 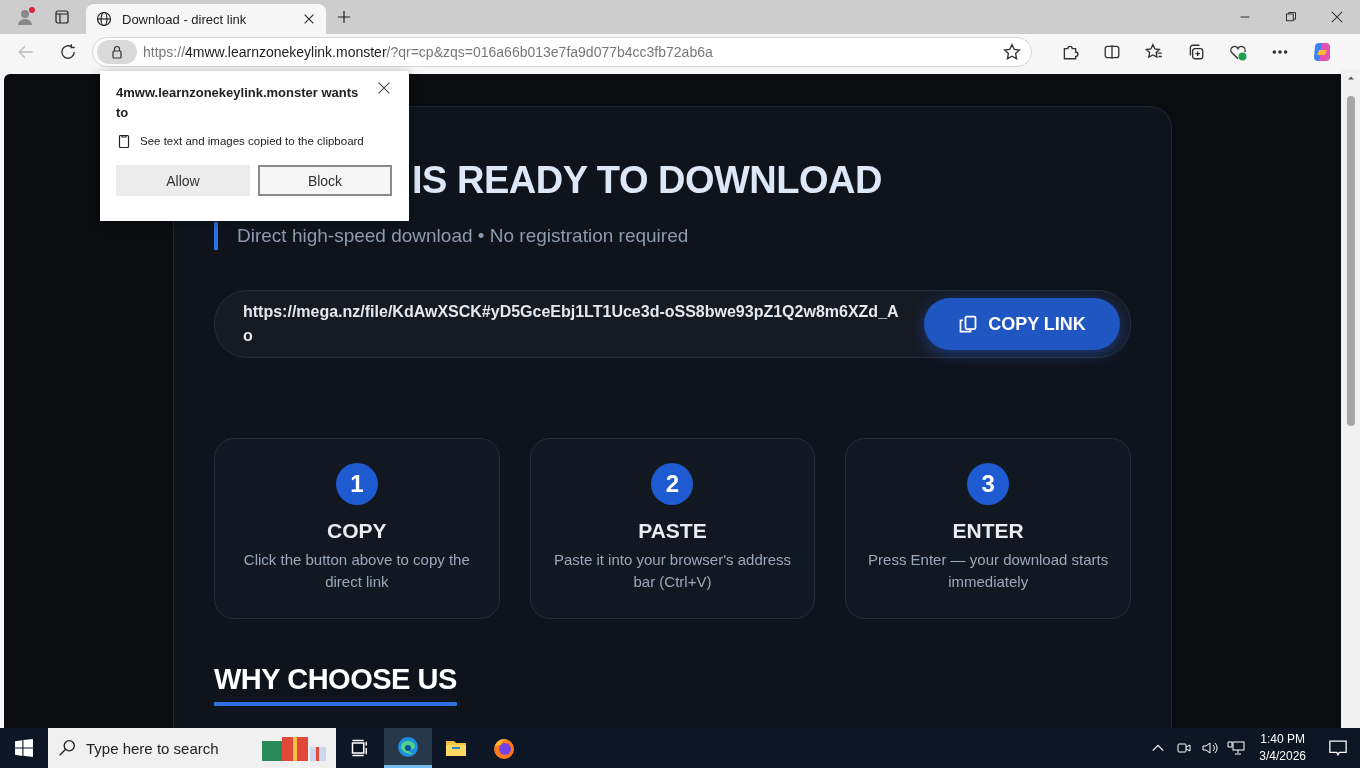 What do you see at coordinates (1282, 748) in the screenshot?
I see `taskbar-clock: 1:40 PM 3/4/2026` at bounding box center [1282, 748].